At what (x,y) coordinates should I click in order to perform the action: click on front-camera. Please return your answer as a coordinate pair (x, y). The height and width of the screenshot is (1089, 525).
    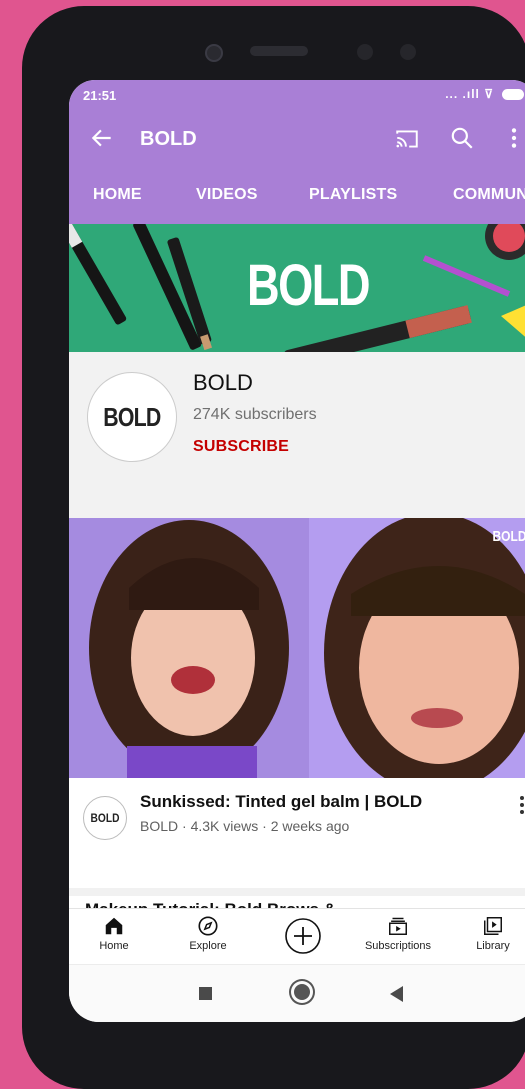
    Looking at the image, I should click on (214, 53).